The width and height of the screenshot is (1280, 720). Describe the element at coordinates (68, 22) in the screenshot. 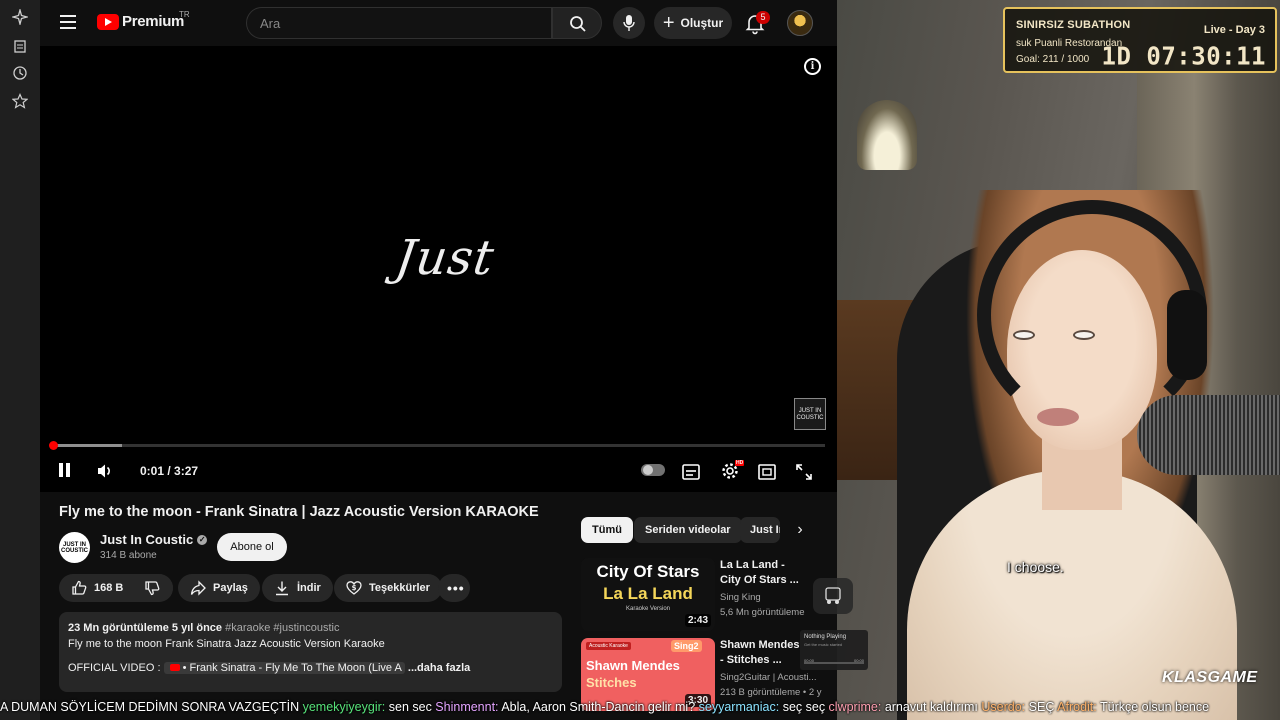

I see `menu-icon` at that location.